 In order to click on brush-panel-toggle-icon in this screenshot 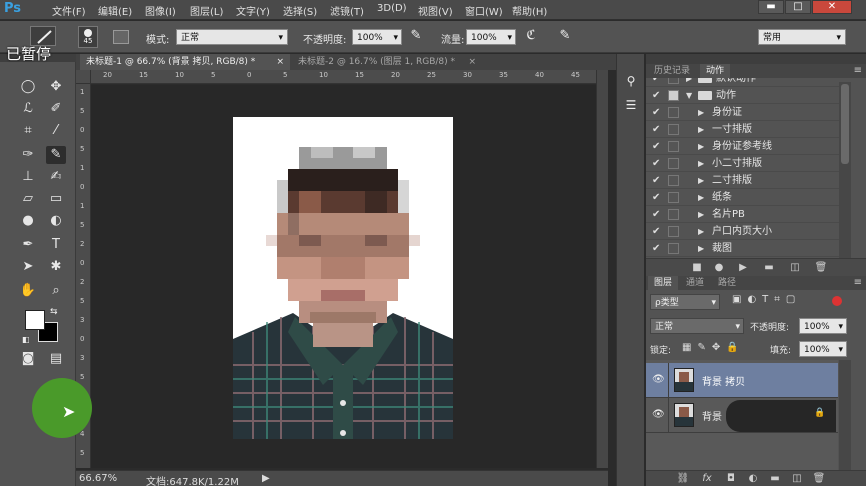, I will do `click(121, 37)`.